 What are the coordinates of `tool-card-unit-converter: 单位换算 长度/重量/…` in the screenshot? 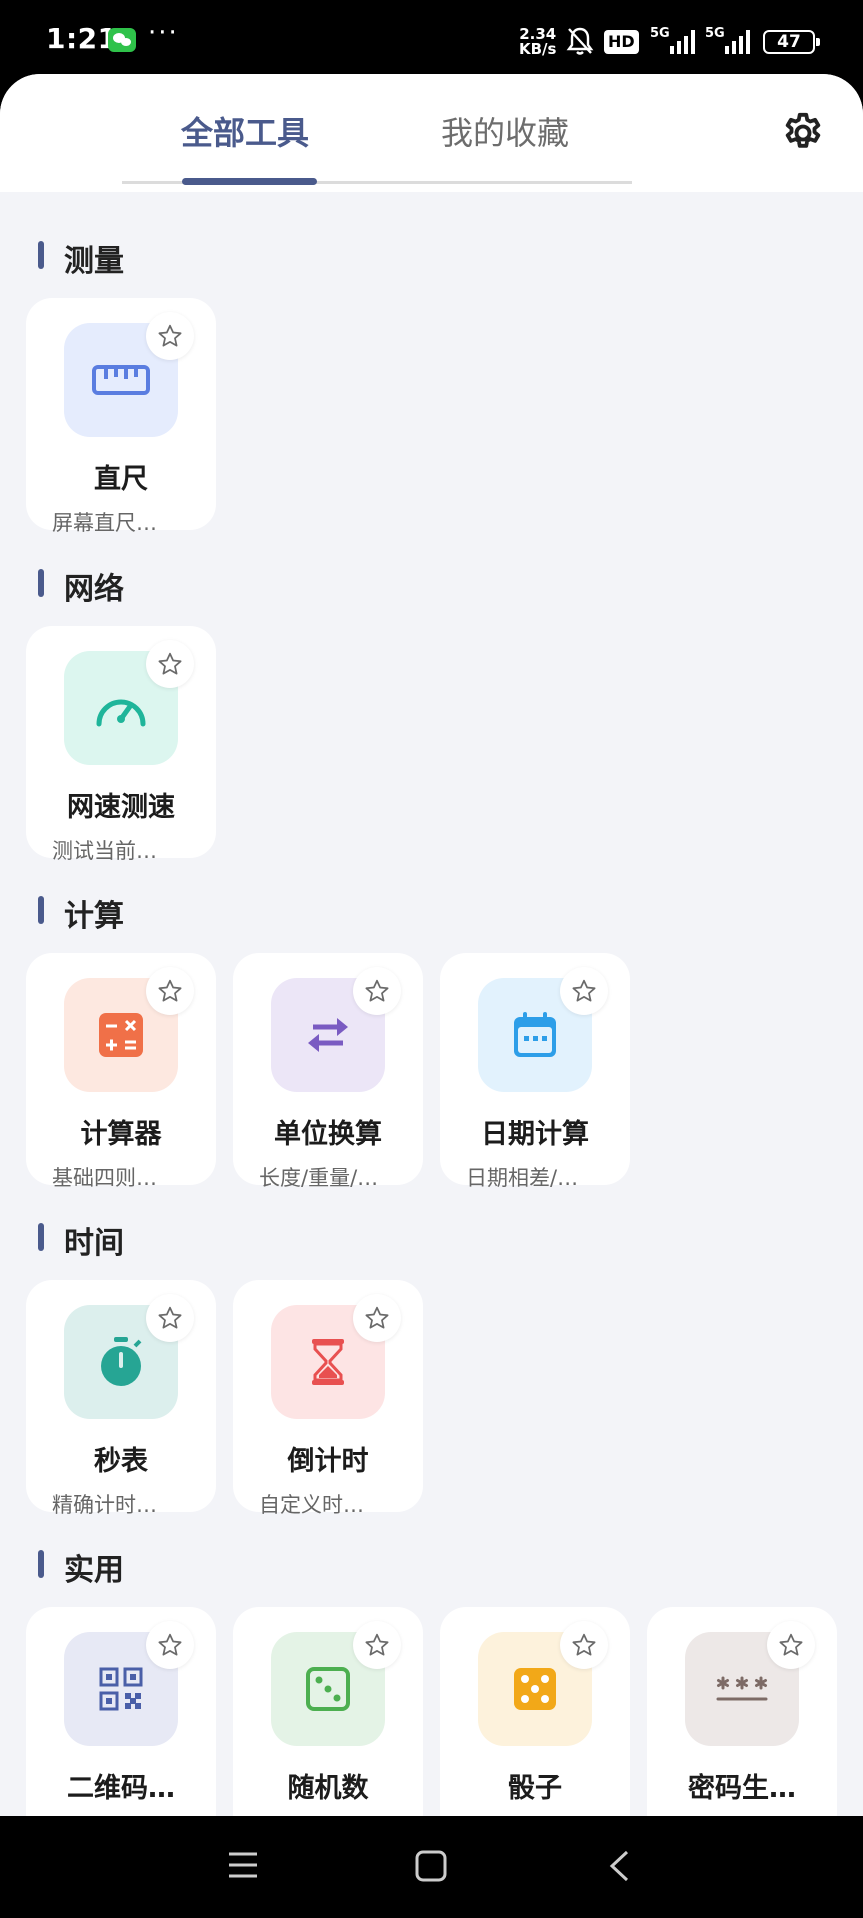 It's located at (328, 1071).